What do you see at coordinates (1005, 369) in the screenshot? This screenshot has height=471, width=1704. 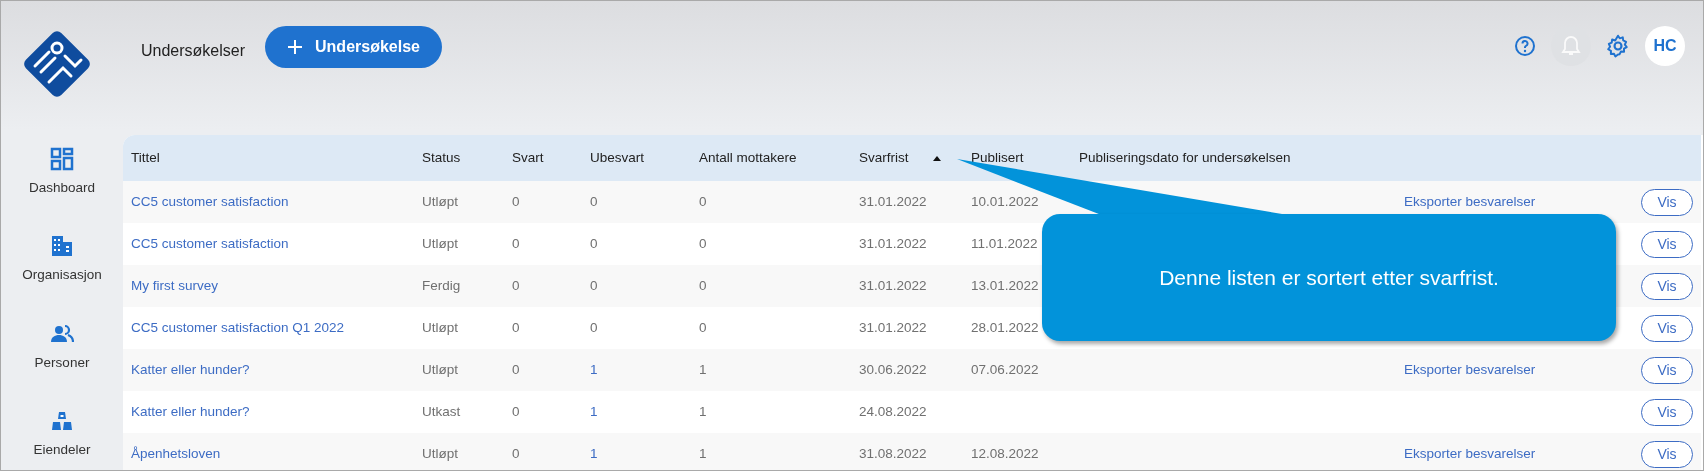 I see `date-text: 07.06.2022` at bounding box center [1005, 369].